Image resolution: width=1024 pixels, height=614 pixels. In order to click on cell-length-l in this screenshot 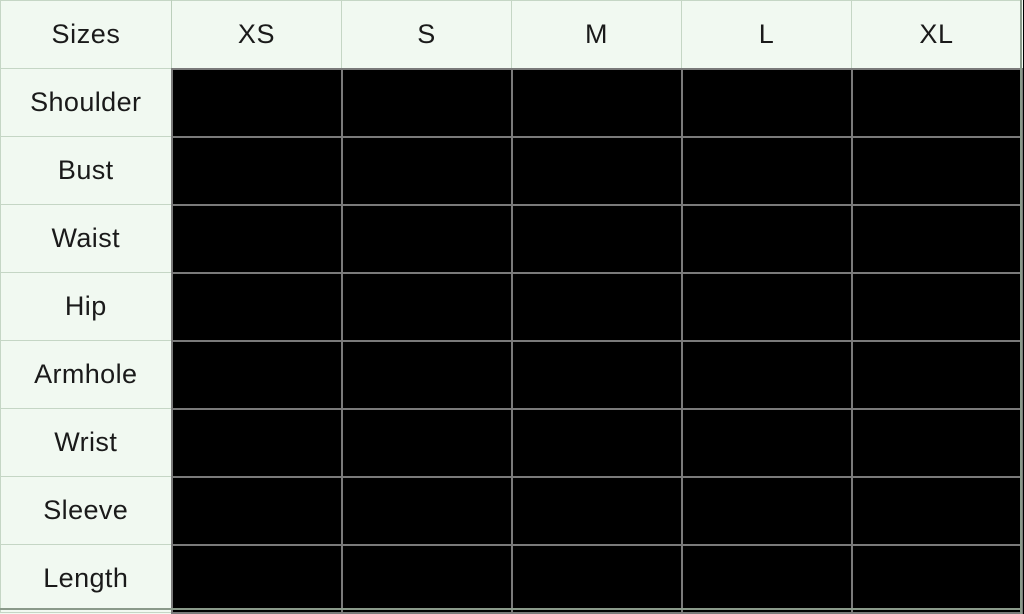, I will do `click(766, 578)`.